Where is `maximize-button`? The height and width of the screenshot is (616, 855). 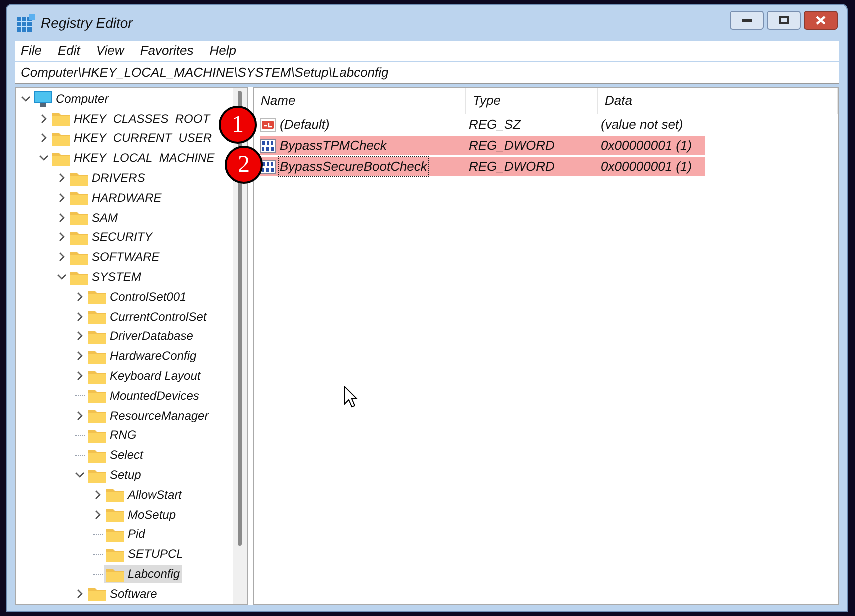
maximize-button is located at coordinates (784, 20).